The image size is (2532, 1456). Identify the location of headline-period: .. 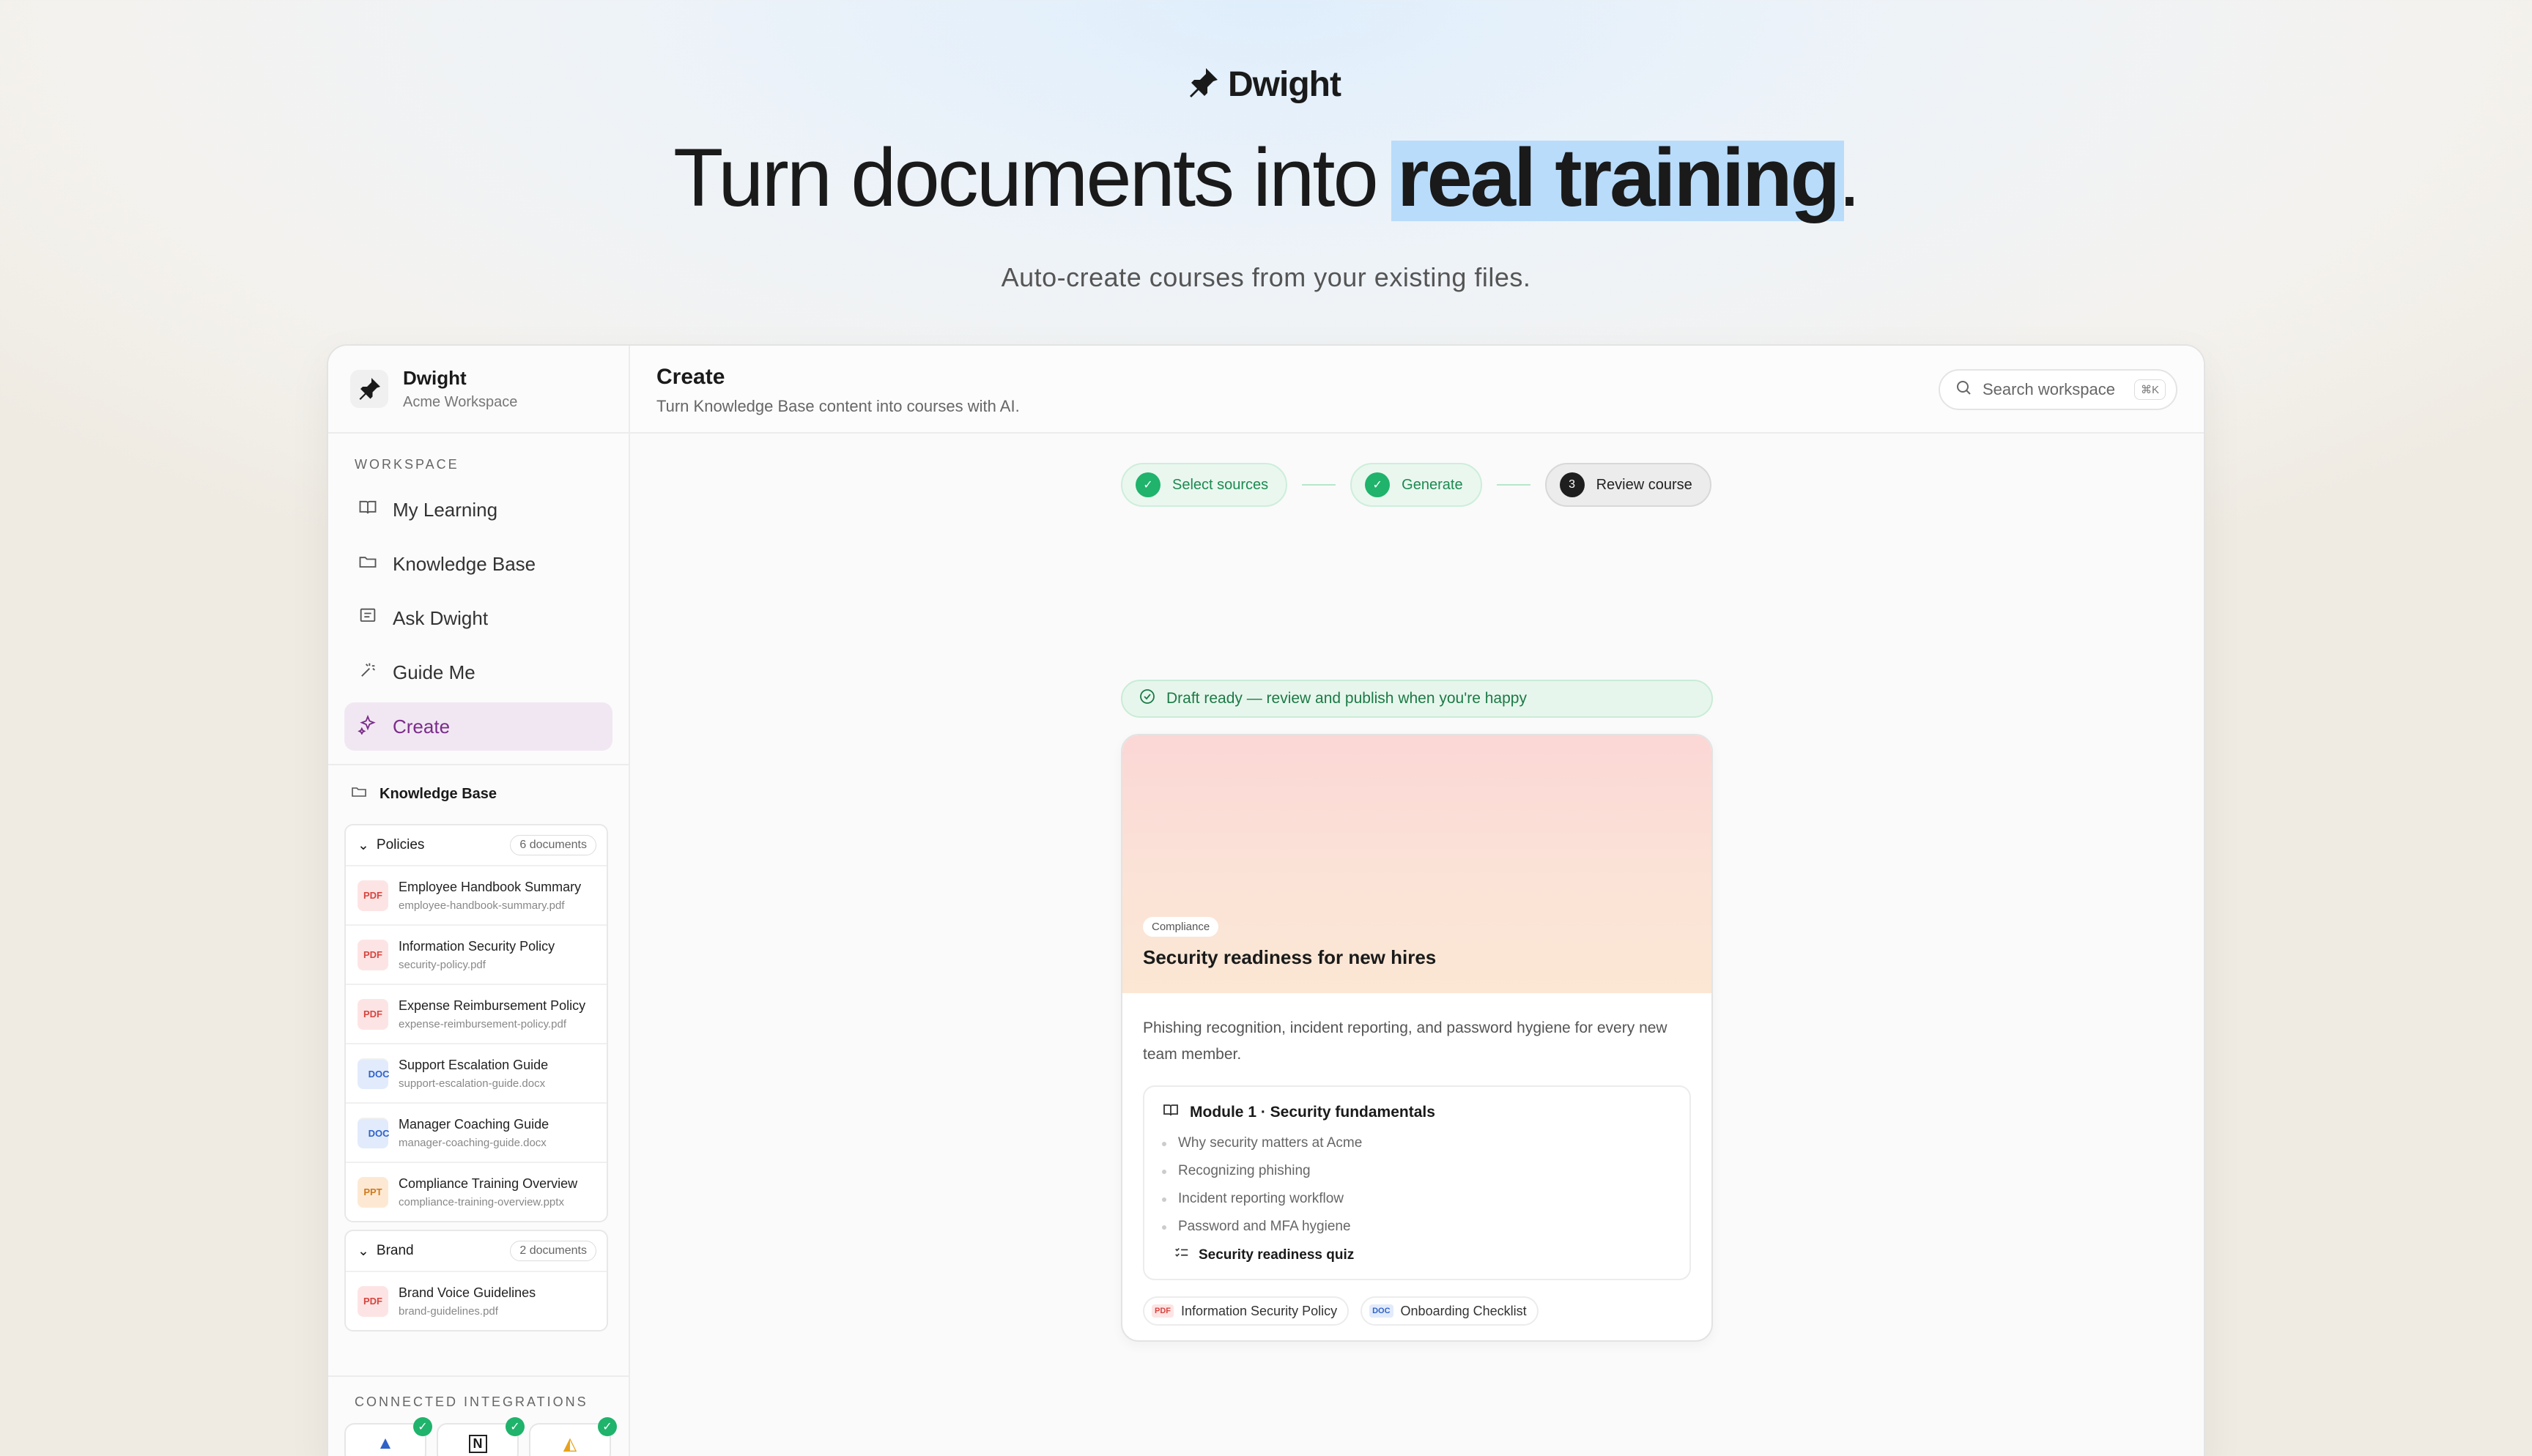
(1849, 177).